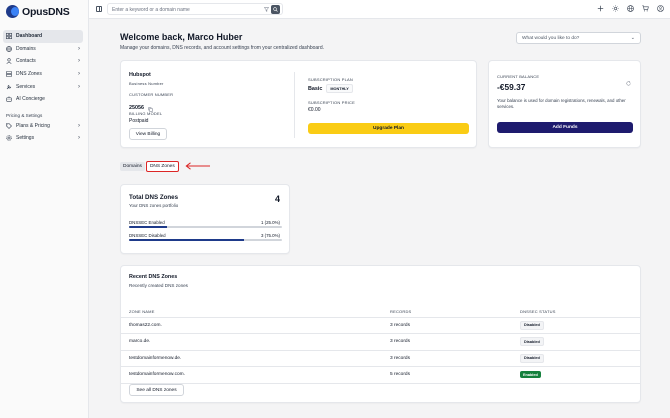 This screenshot has height=418, width=670. Describe the element at coordinates (9, 61) in the screenshot. I see `user-icon` at that location.